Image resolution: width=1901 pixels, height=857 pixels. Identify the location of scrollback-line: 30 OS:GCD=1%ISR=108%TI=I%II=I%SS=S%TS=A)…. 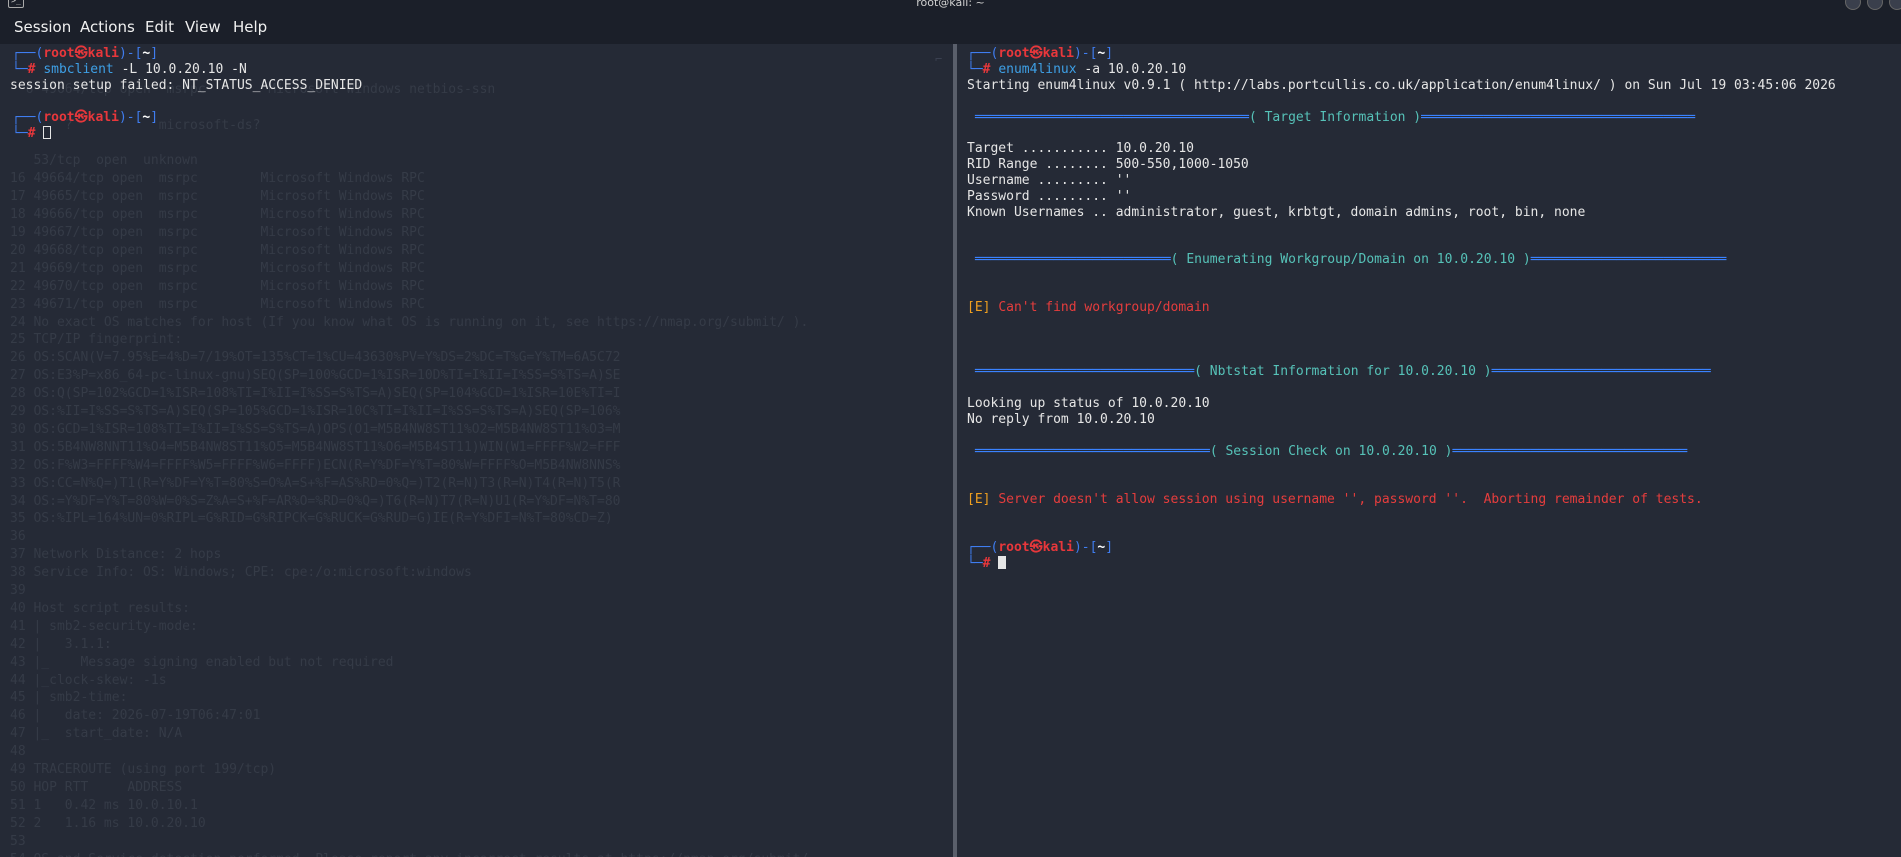
(315, 429).